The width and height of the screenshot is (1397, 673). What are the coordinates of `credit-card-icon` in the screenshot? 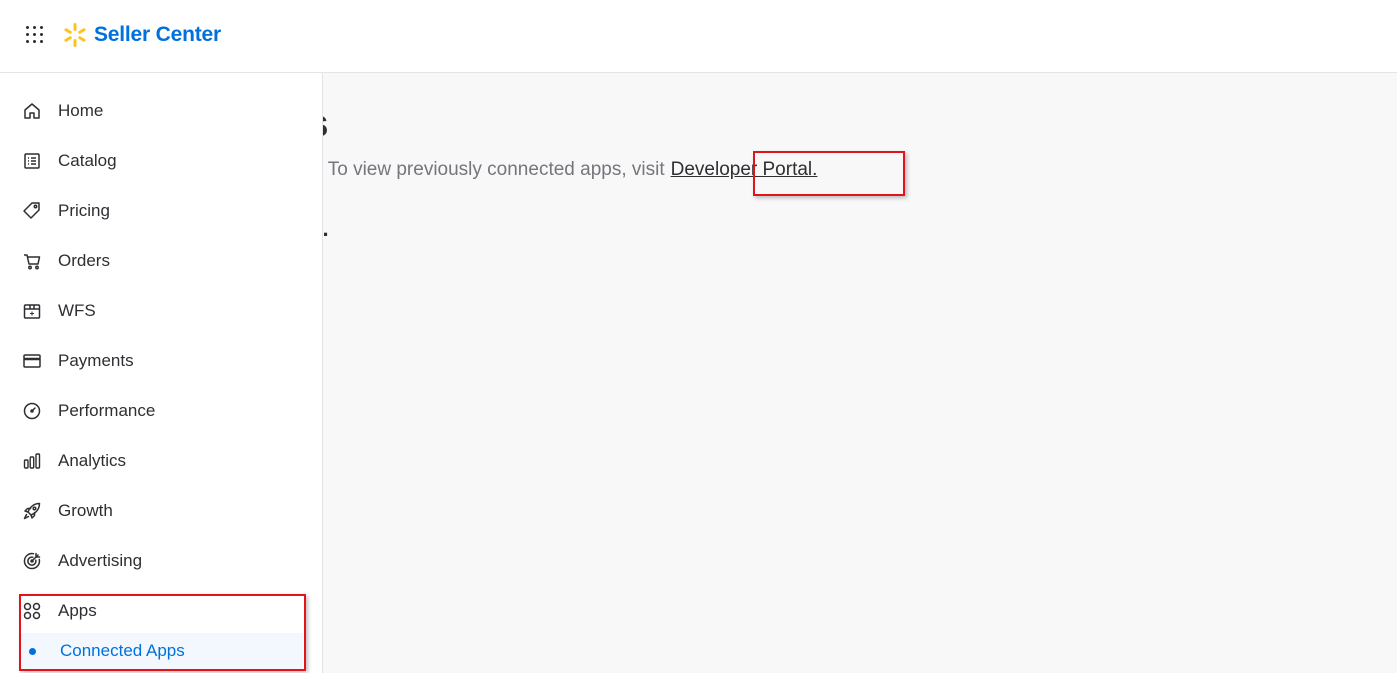 It's located at (32, 361).